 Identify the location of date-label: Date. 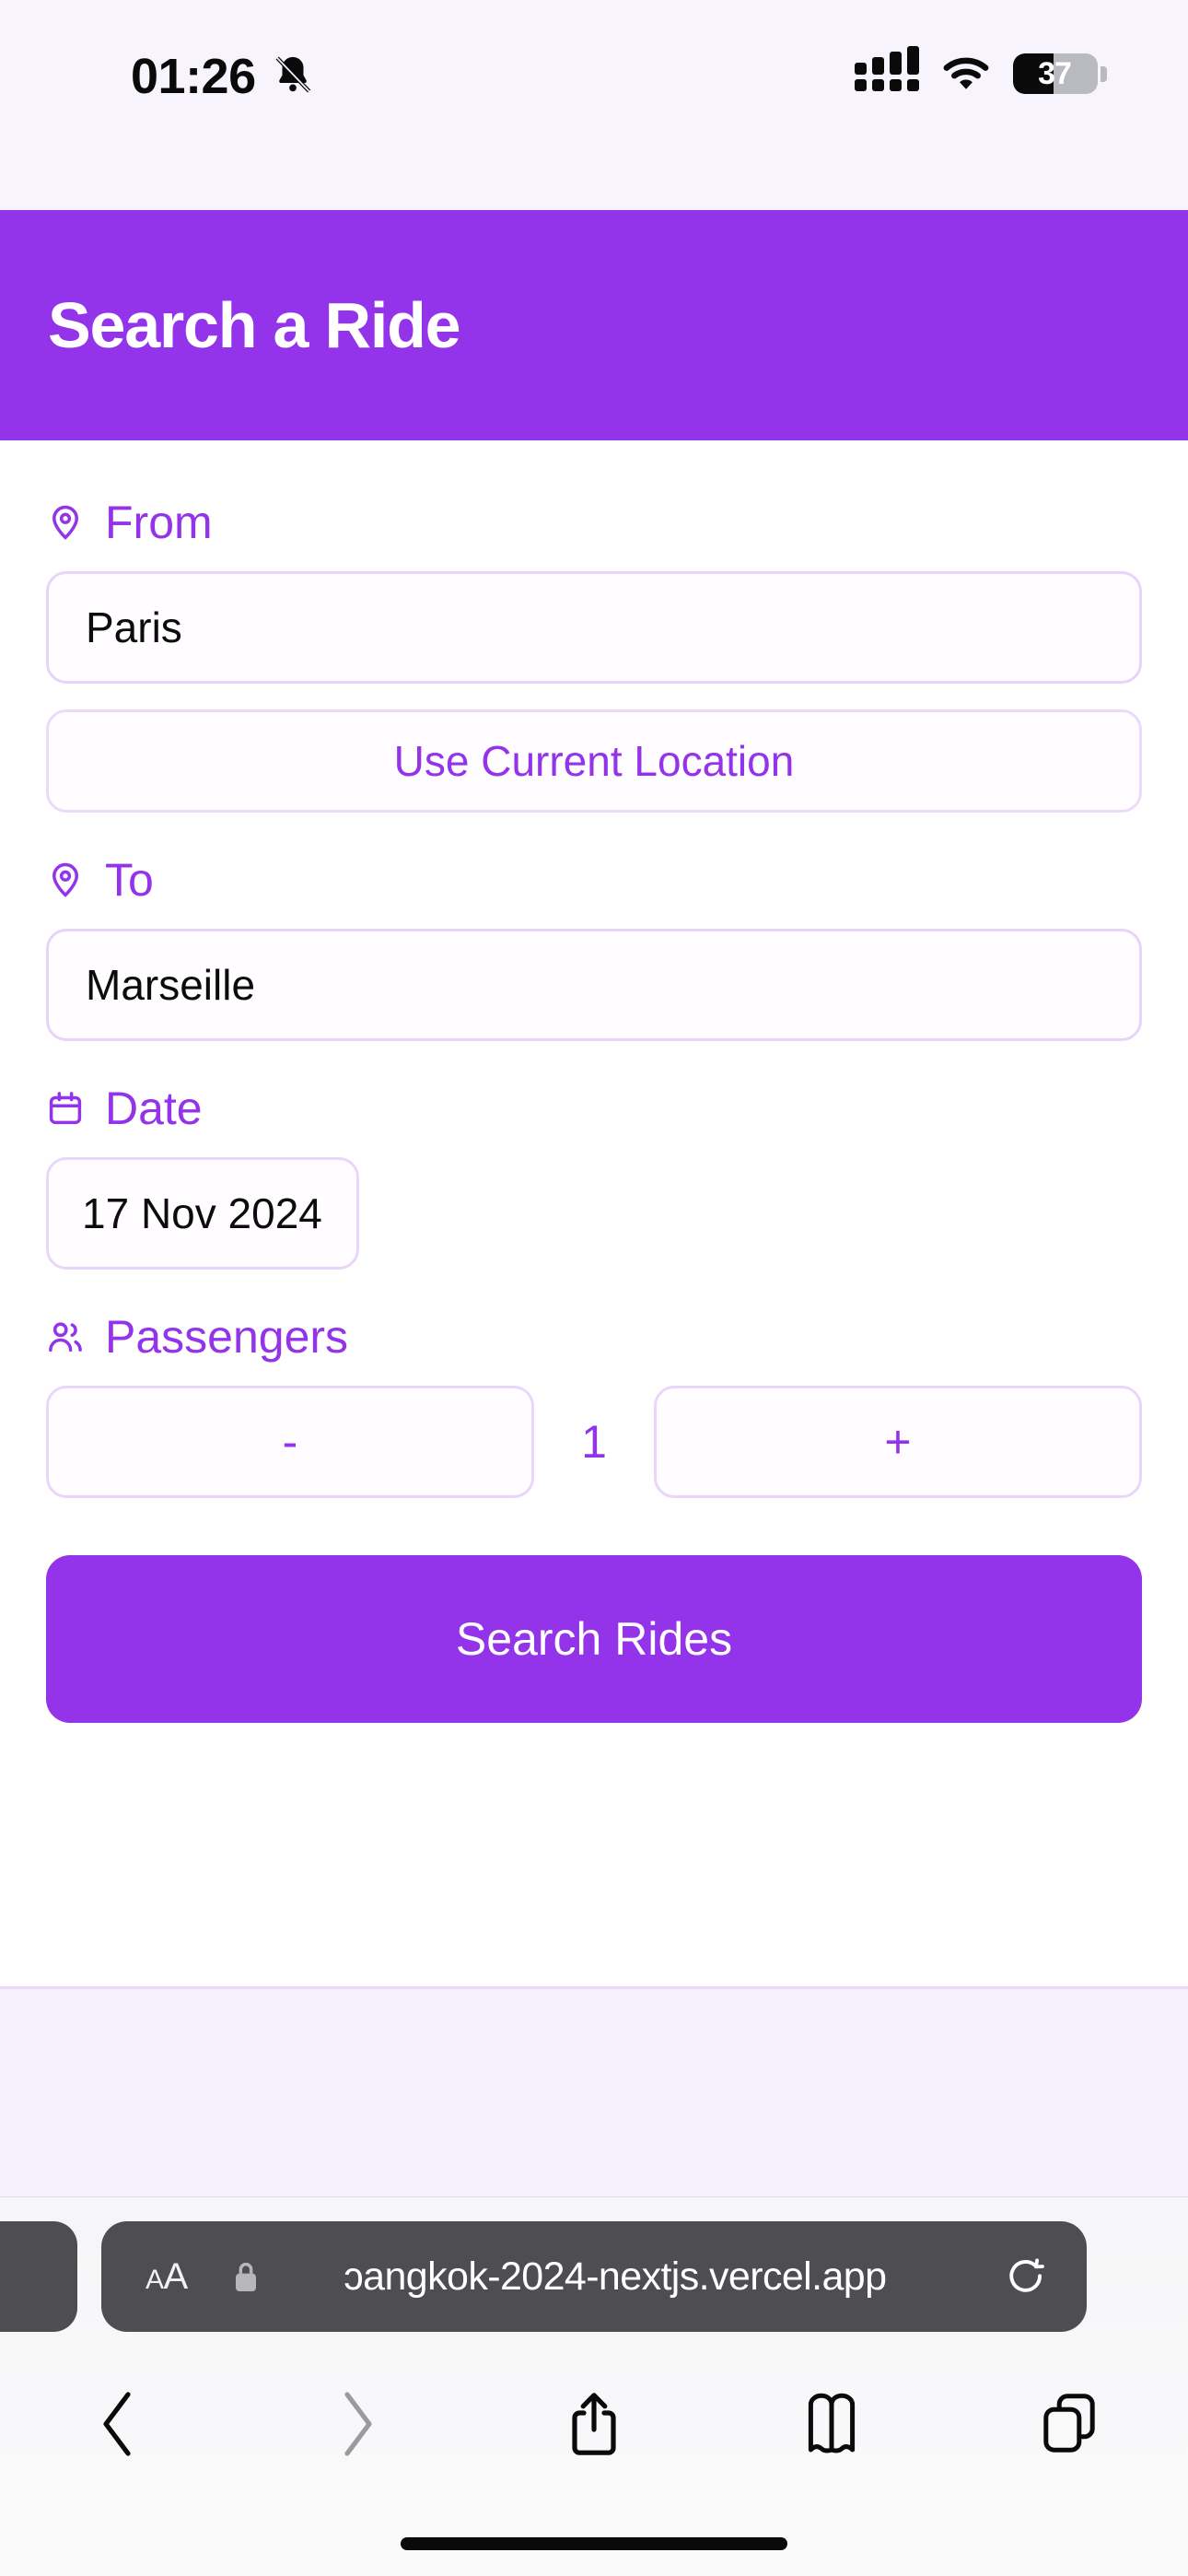
(154, 1108).